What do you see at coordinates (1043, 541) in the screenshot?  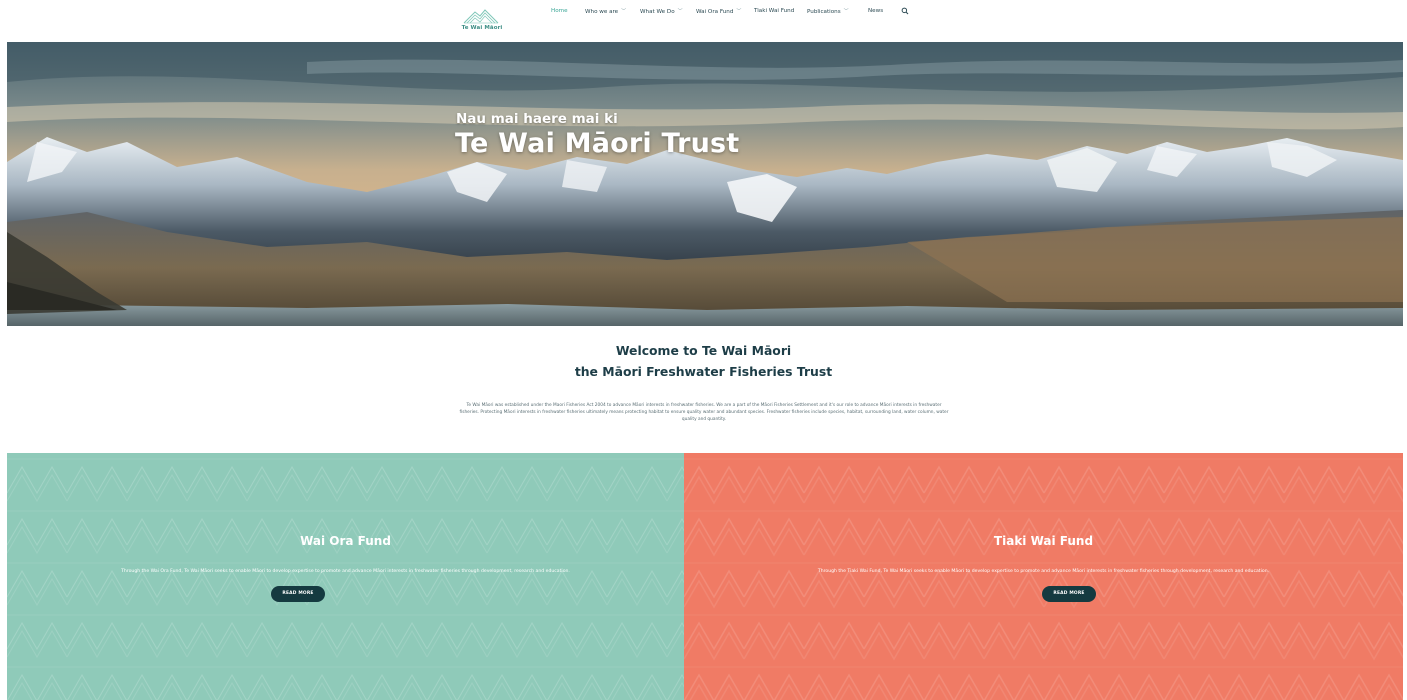 I see `tiaki-wai-fund-title: Tiaki Wai Fund` at bounding box center [1043, 541].